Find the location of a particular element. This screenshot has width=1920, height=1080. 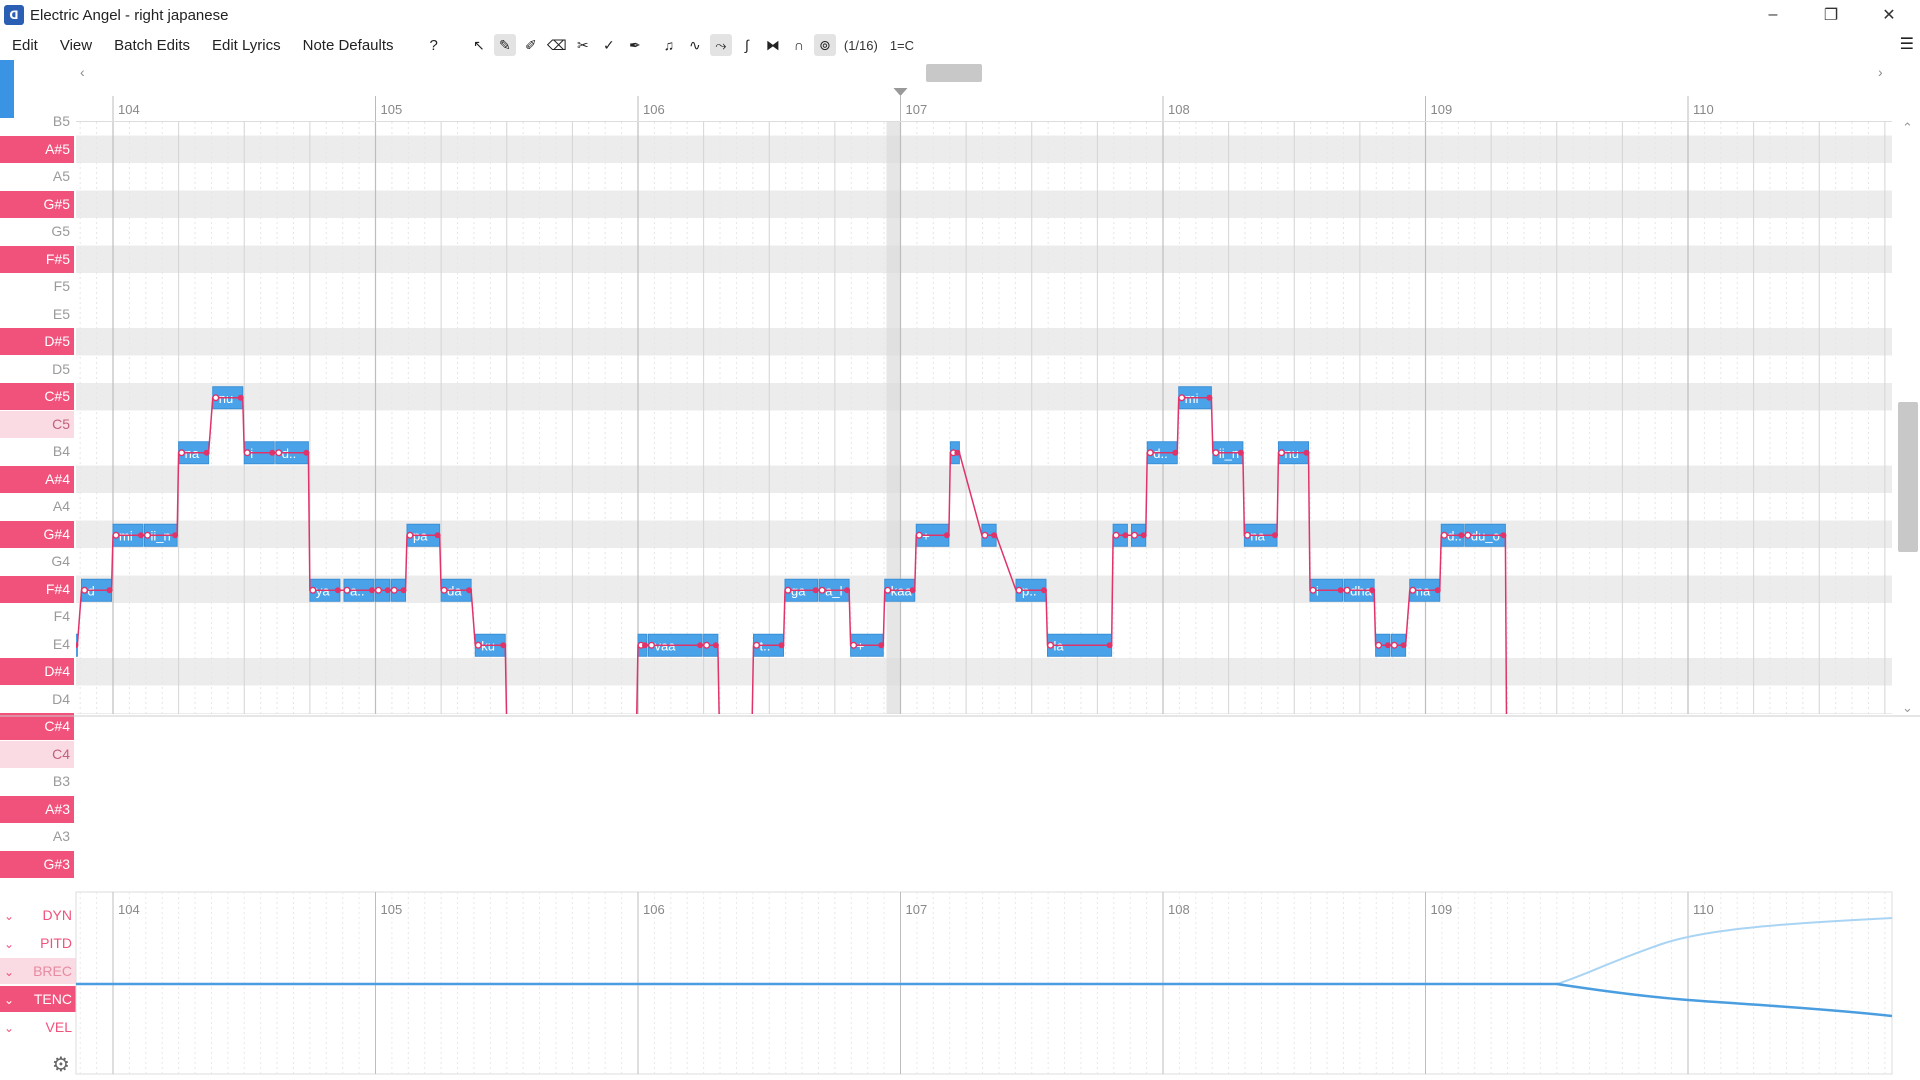

note-icon: ♫ is located at coordinates (669, 45).